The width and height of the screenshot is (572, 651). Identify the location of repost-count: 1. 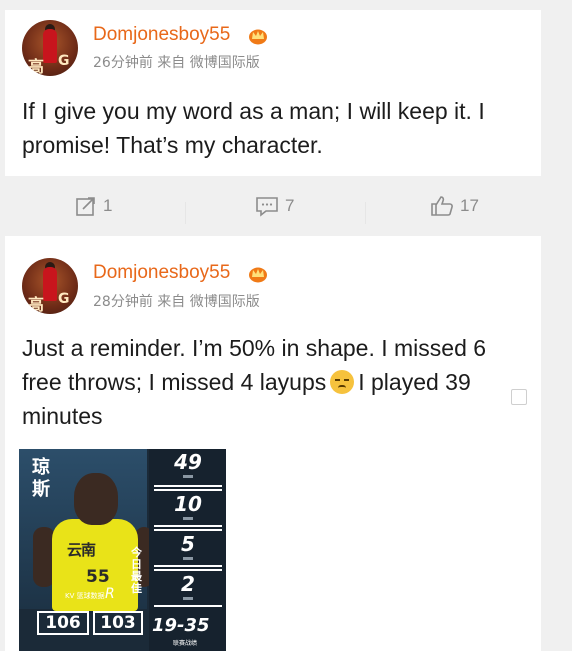
(108, 205).